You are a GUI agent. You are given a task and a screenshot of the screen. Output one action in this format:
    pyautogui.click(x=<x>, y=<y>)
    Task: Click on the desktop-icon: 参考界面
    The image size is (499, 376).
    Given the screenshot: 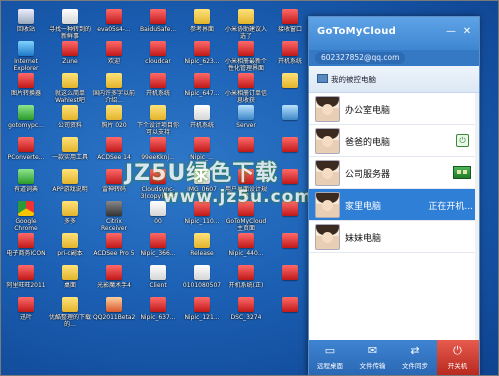 What is the action you would take?
    pyautogui.click(x=202, y=26)
    